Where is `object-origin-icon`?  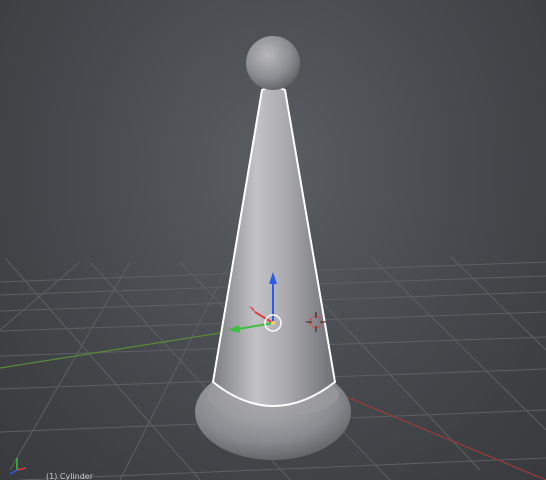
object-origin-icon is located at coordinates (273, 323).